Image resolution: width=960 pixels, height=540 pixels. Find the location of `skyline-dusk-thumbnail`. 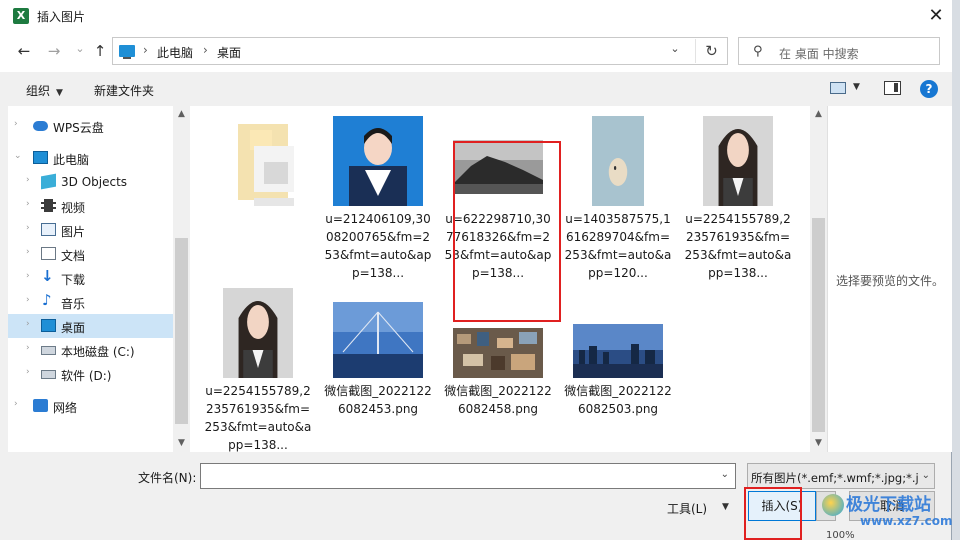

skyline-dusk-thumbnail is located at coordinates (618, 351).